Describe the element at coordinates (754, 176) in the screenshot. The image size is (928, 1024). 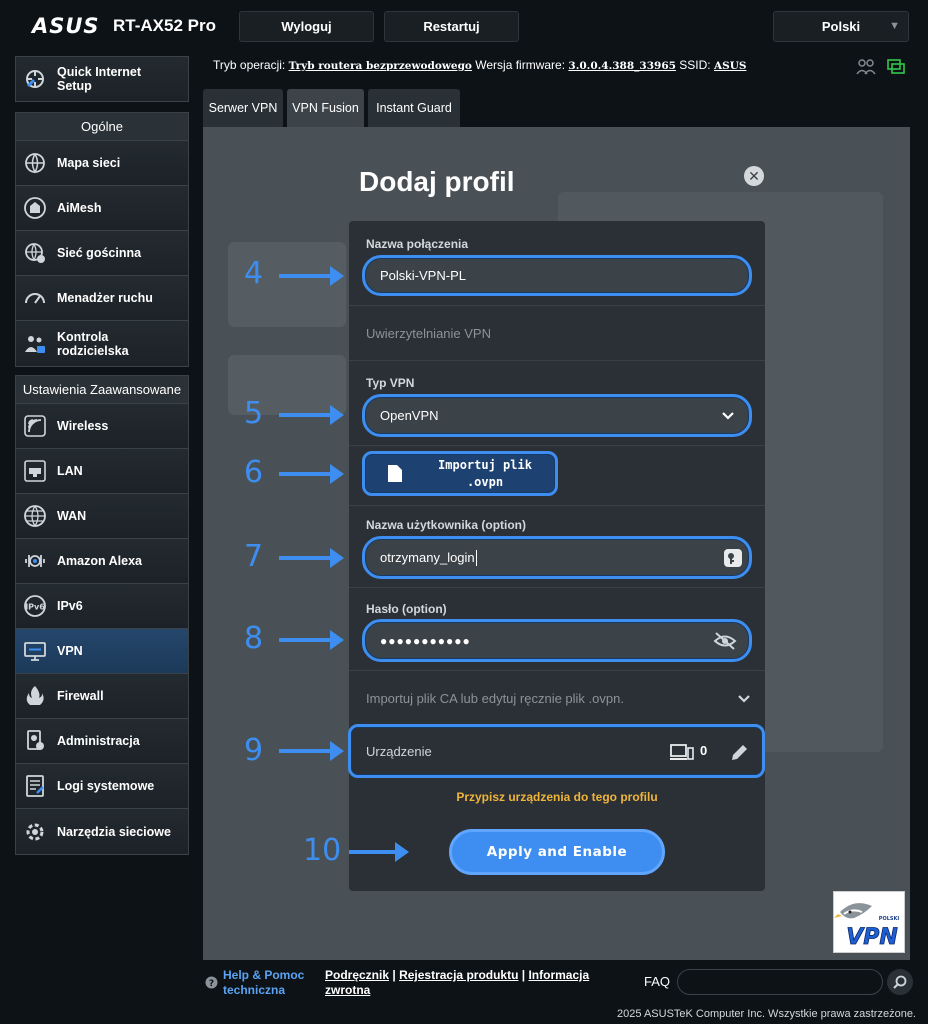
I see `close-icon: ✕` at that location.